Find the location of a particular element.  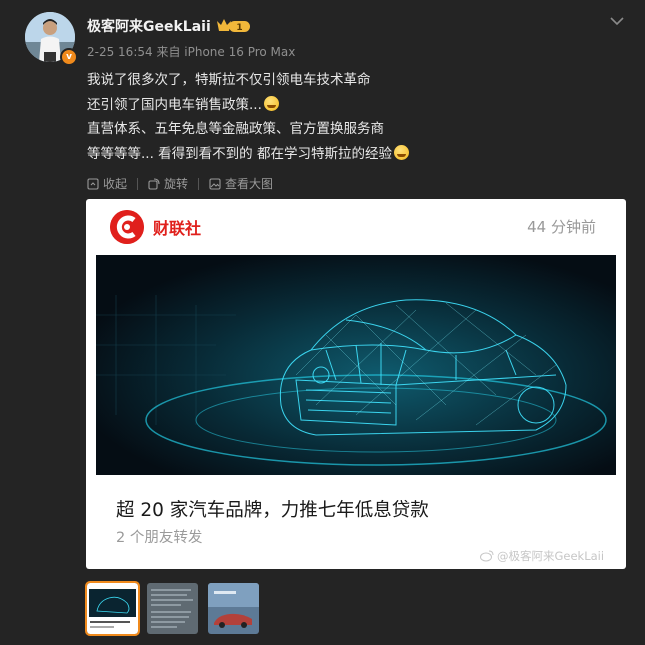

chevron-down-icon is located at coordinates (617, 21).